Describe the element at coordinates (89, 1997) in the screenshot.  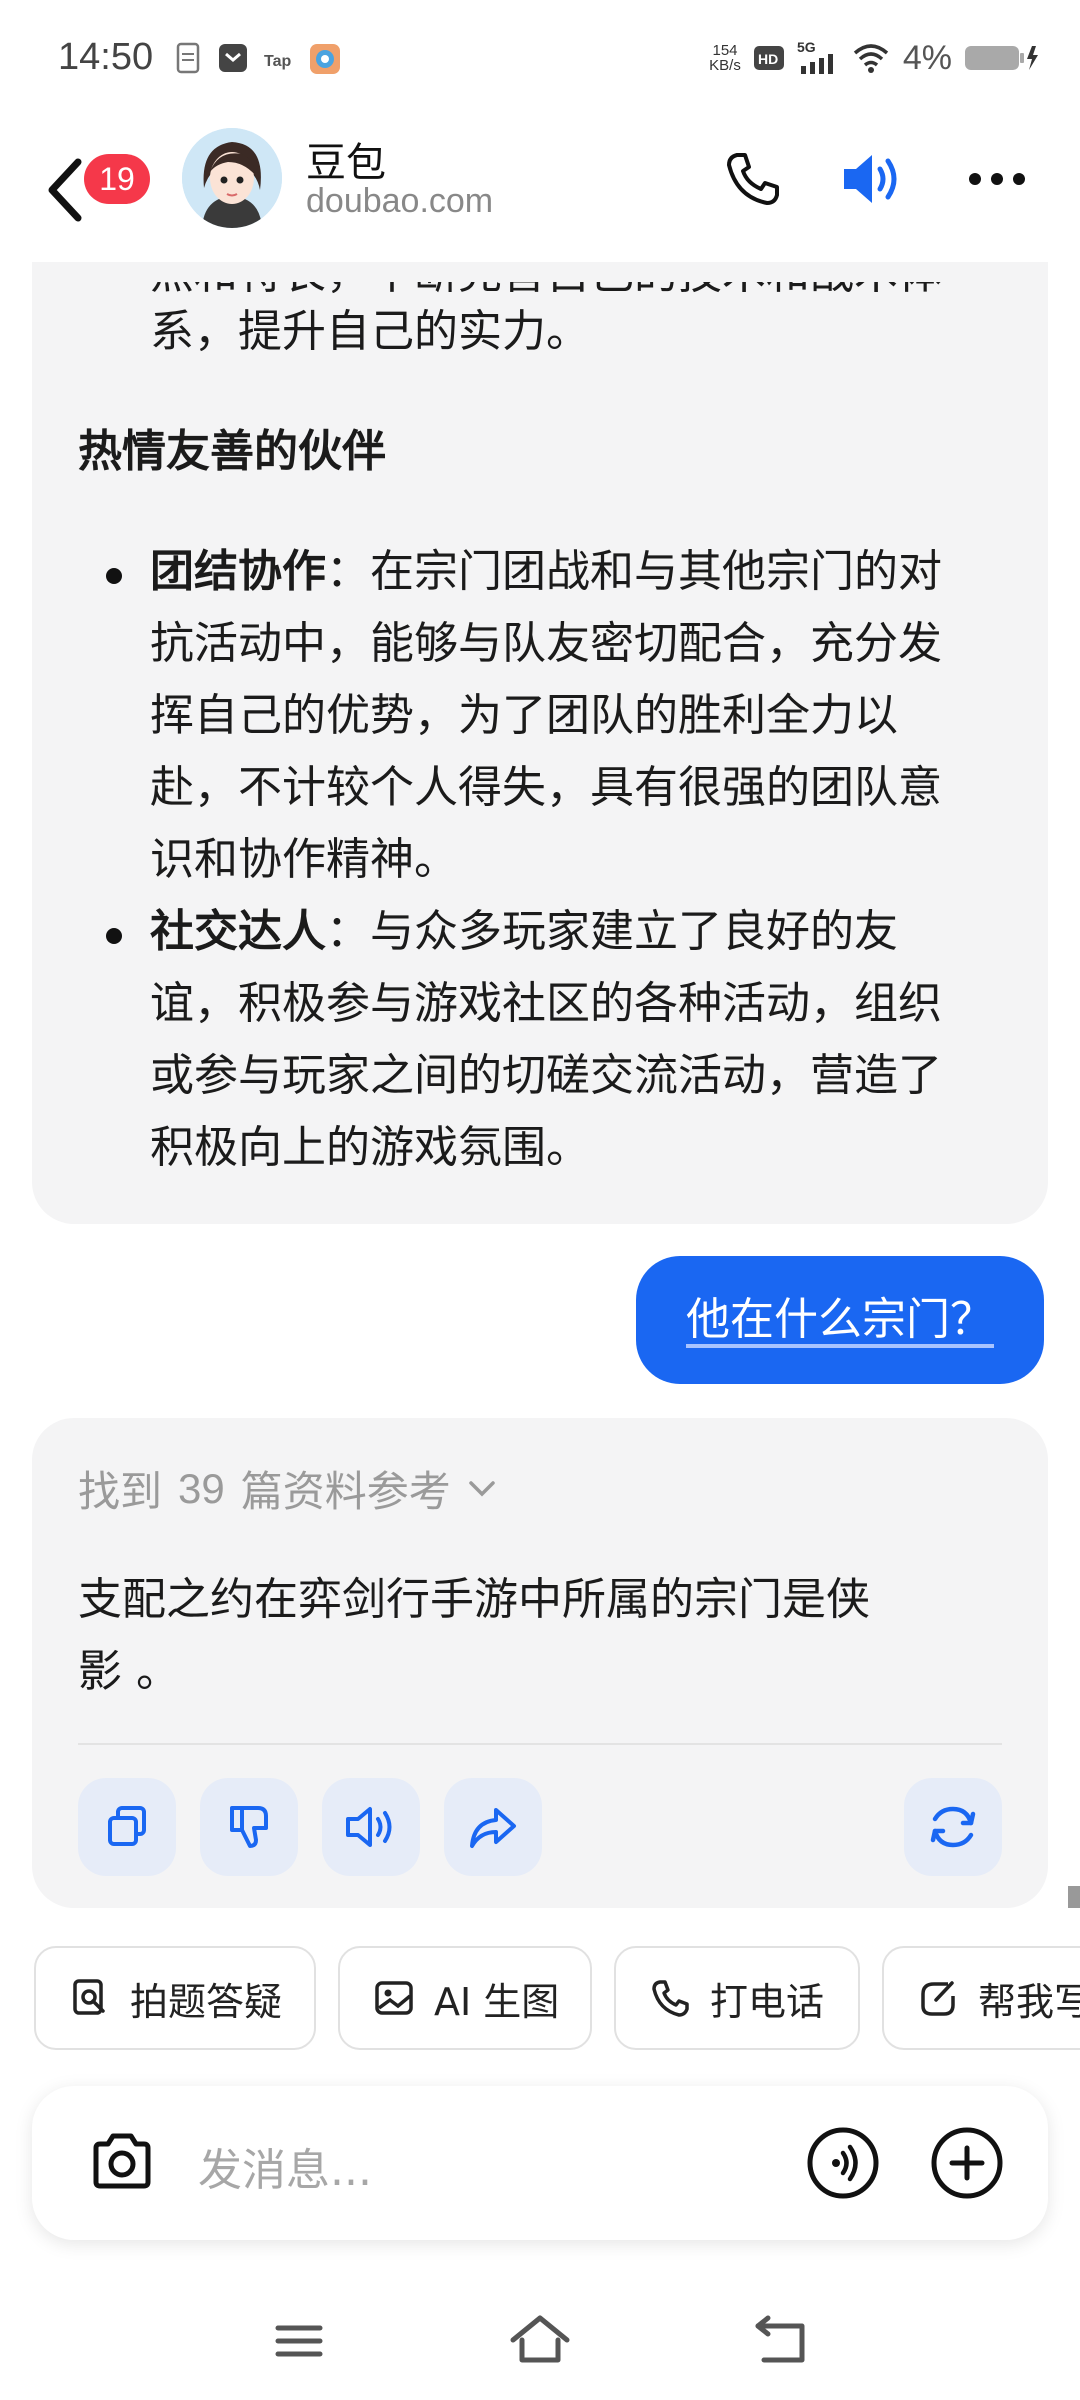
I see `photo-search-icon` at that location.